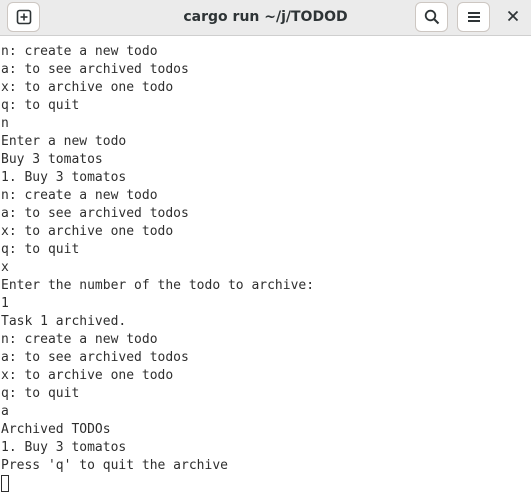 Image resolution: width=531 pixels, height=493 pixels. I want to click on menu-button, so click(473, 17).